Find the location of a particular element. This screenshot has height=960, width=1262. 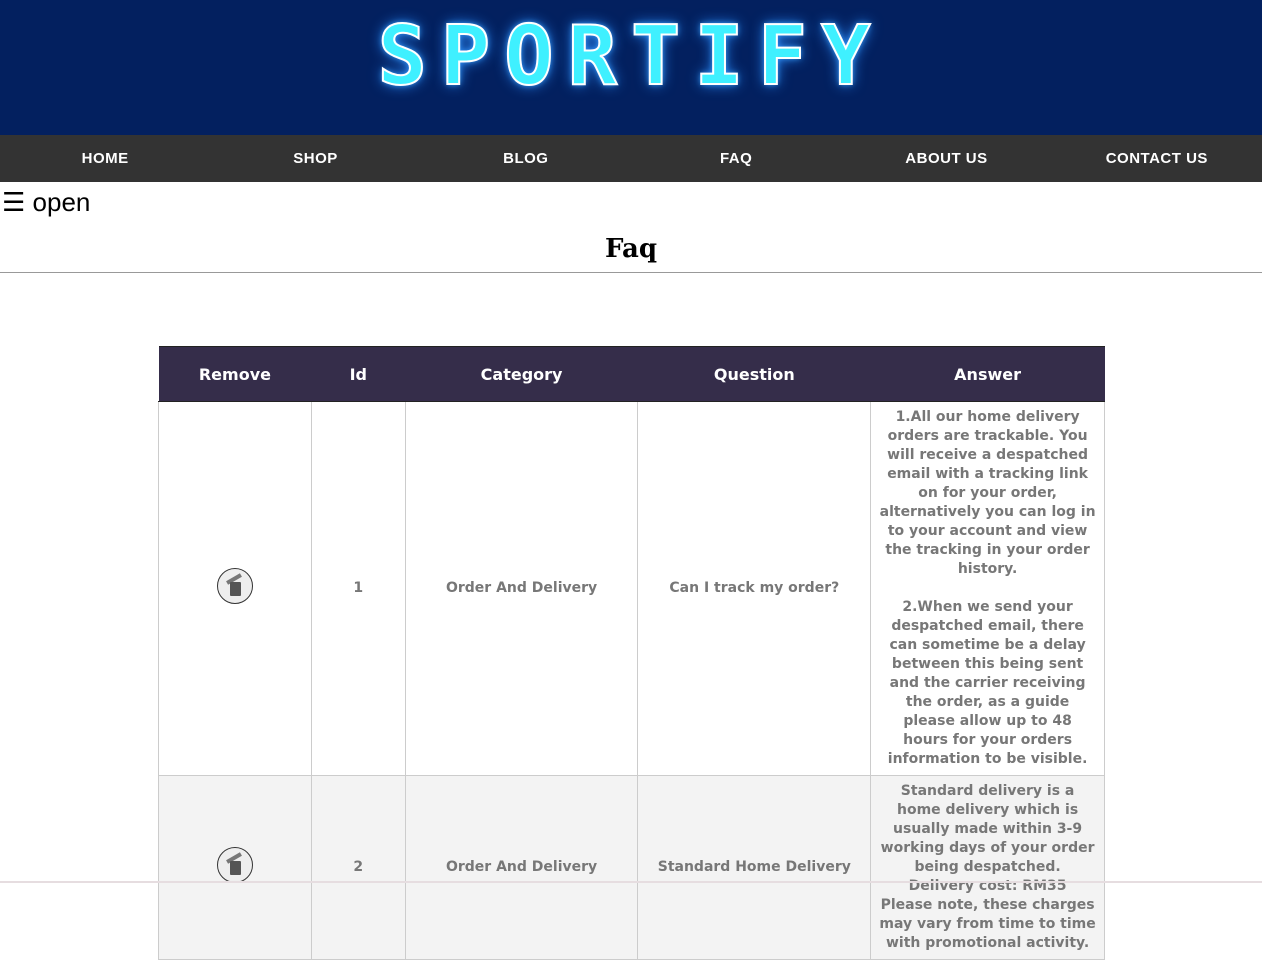

divider is located at coordinates (631, 272).